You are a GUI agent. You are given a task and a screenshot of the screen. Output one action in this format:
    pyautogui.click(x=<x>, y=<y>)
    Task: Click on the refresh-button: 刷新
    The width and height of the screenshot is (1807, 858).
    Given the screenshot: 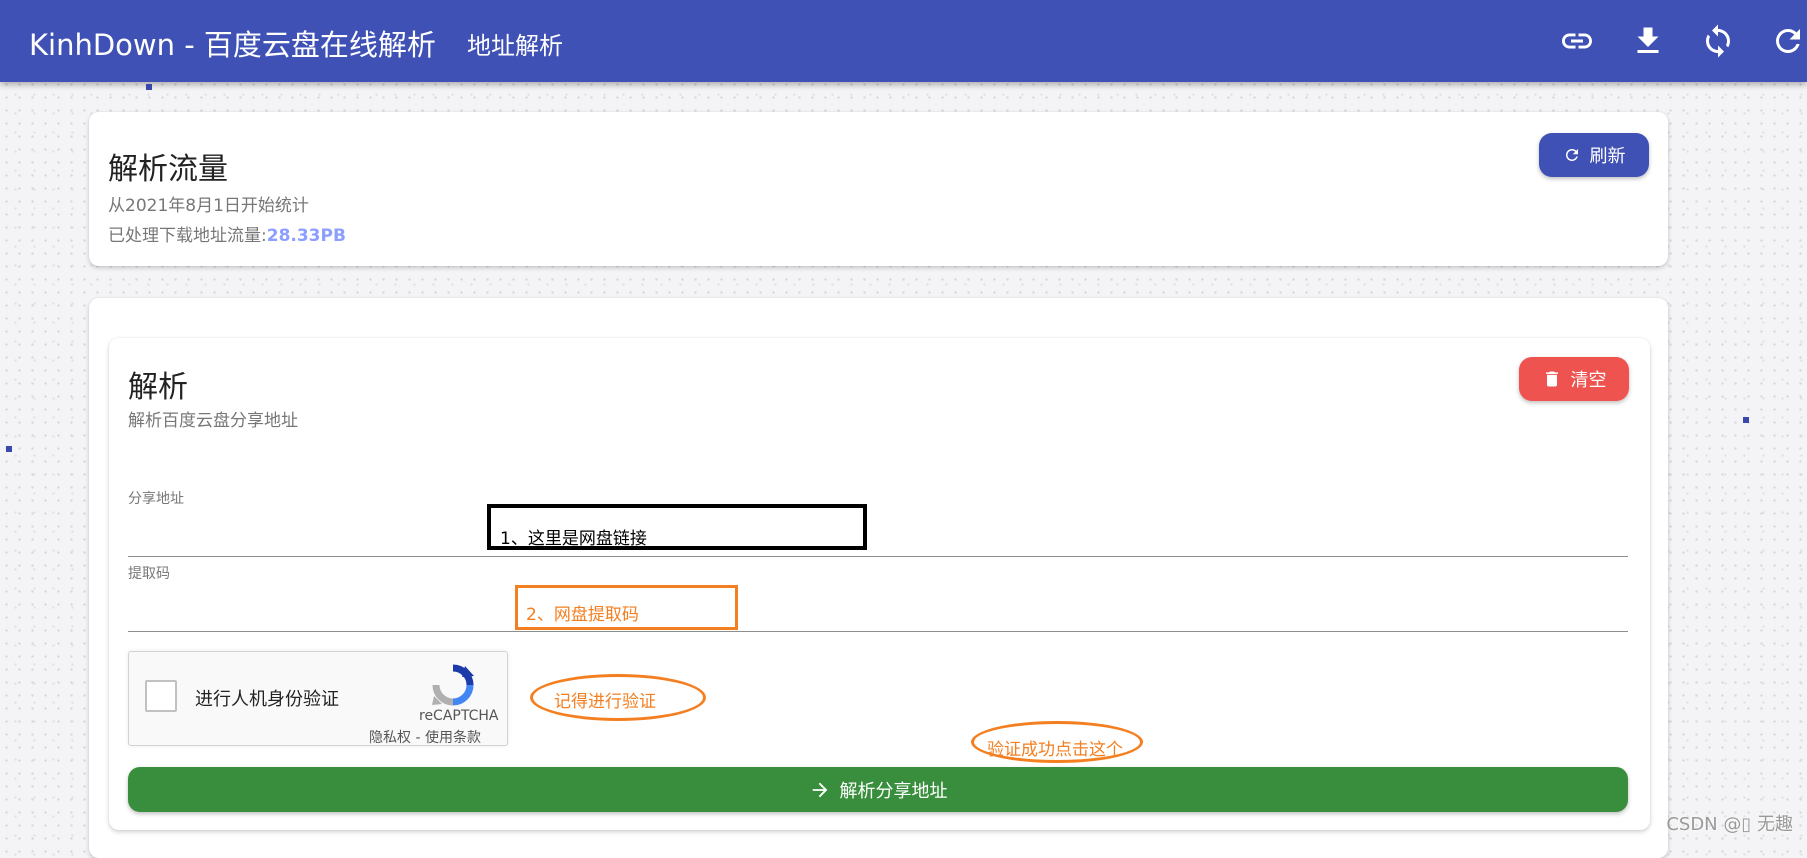 What is the action you would take?
    pyautogui.click(x=1594, y=155)
    